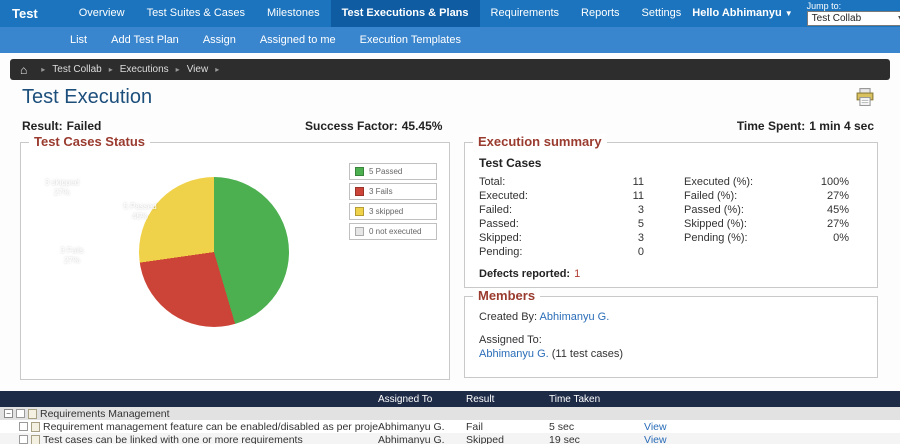 The image size is (900, 444). Describe the element at coordinates (841, 126) in the screenshot. I see `time-spent-value: 1 min 4 sec` at that location.